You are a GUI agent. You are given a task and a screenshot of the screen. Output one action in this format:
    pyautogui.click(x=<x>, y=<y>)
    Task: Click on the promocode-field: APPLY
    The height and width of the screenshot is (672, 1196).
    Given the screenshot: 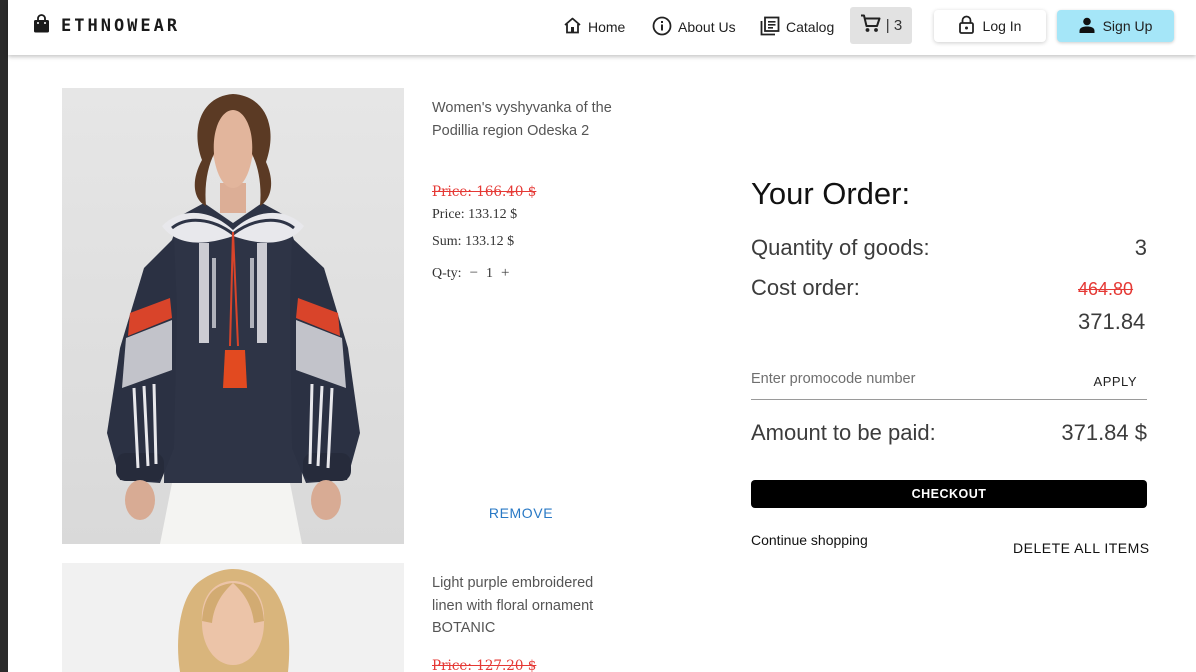 What is the action you would take?
    pyautogui.click(x=949, y=383)
    